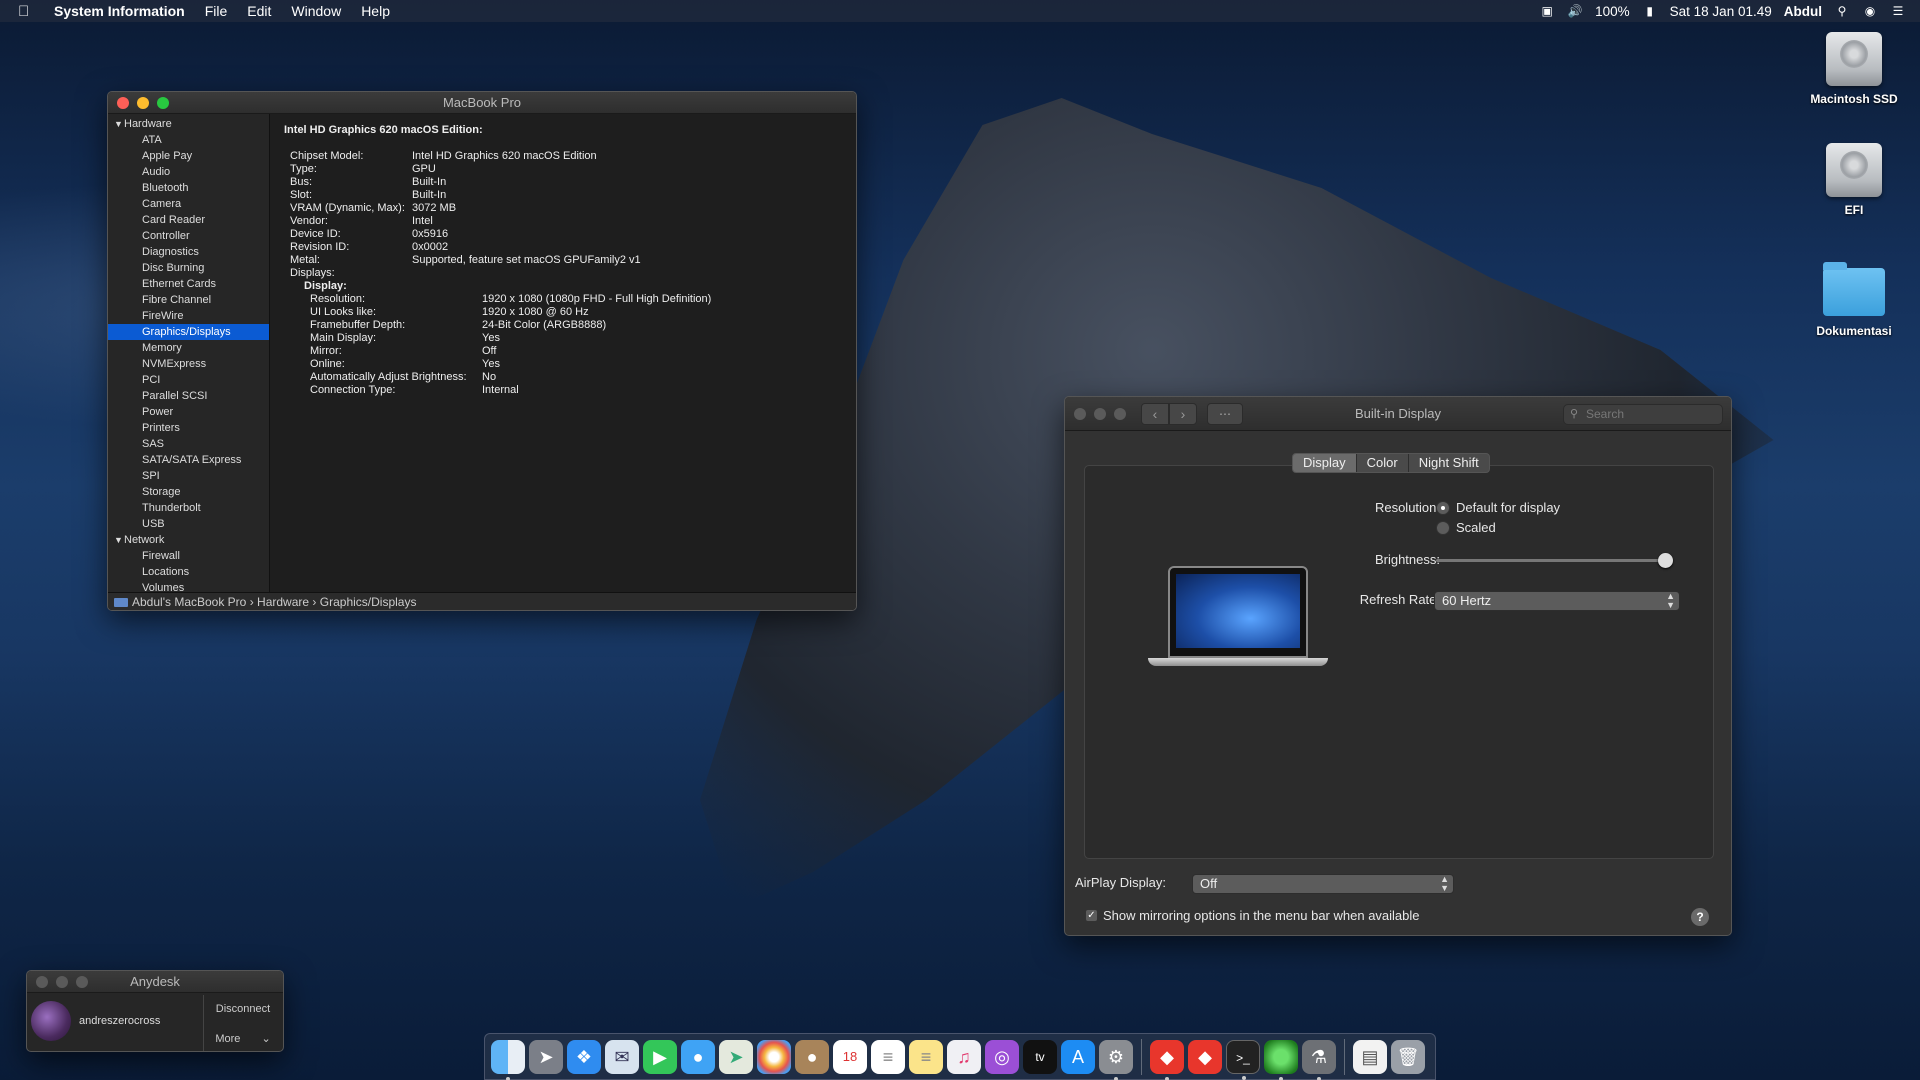  I want to click on sidebar-item: Locations, so click(188, 572).